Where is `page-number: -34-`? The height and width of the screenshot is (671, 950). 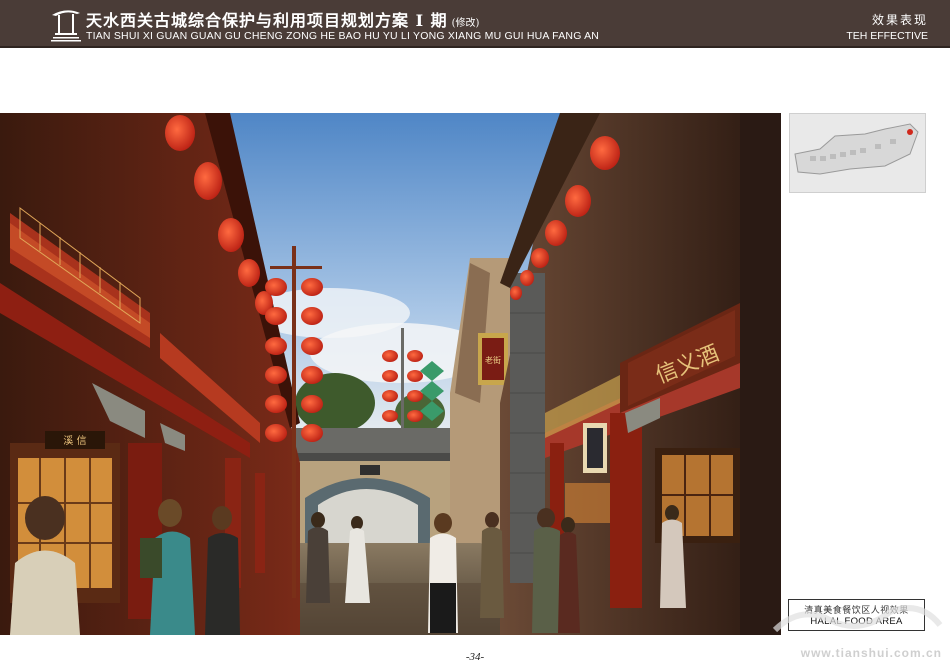
page-number: -34- is located at coordinates (475, 657).